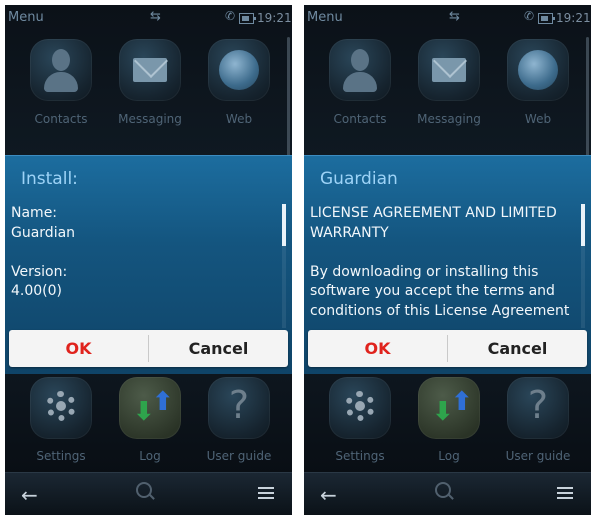 This screenshot has height=520, width=592. Describe the element at coordinates (143, 266) in the screenshot. I see `dialog-body: Name: Guardian Version: 4.00(0)` at that location.